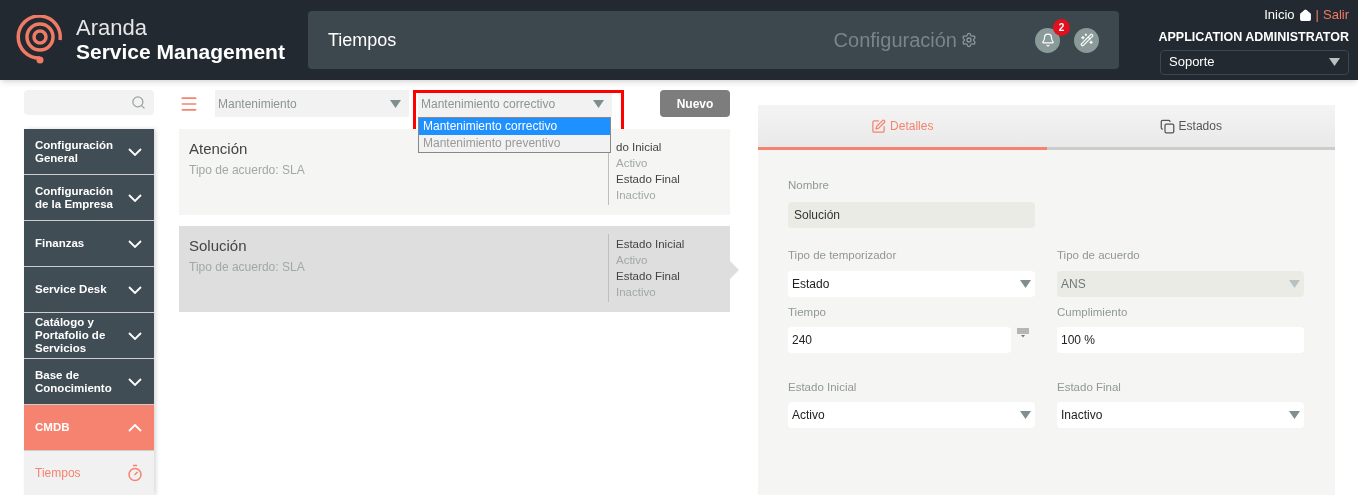  Describe the element at coordinates (454, 269) in the screenshot. I see `timer-card: Solución Tipo de acuerdo: SLA Estado Inicial Activo Estado Final Inactivo` at that location.